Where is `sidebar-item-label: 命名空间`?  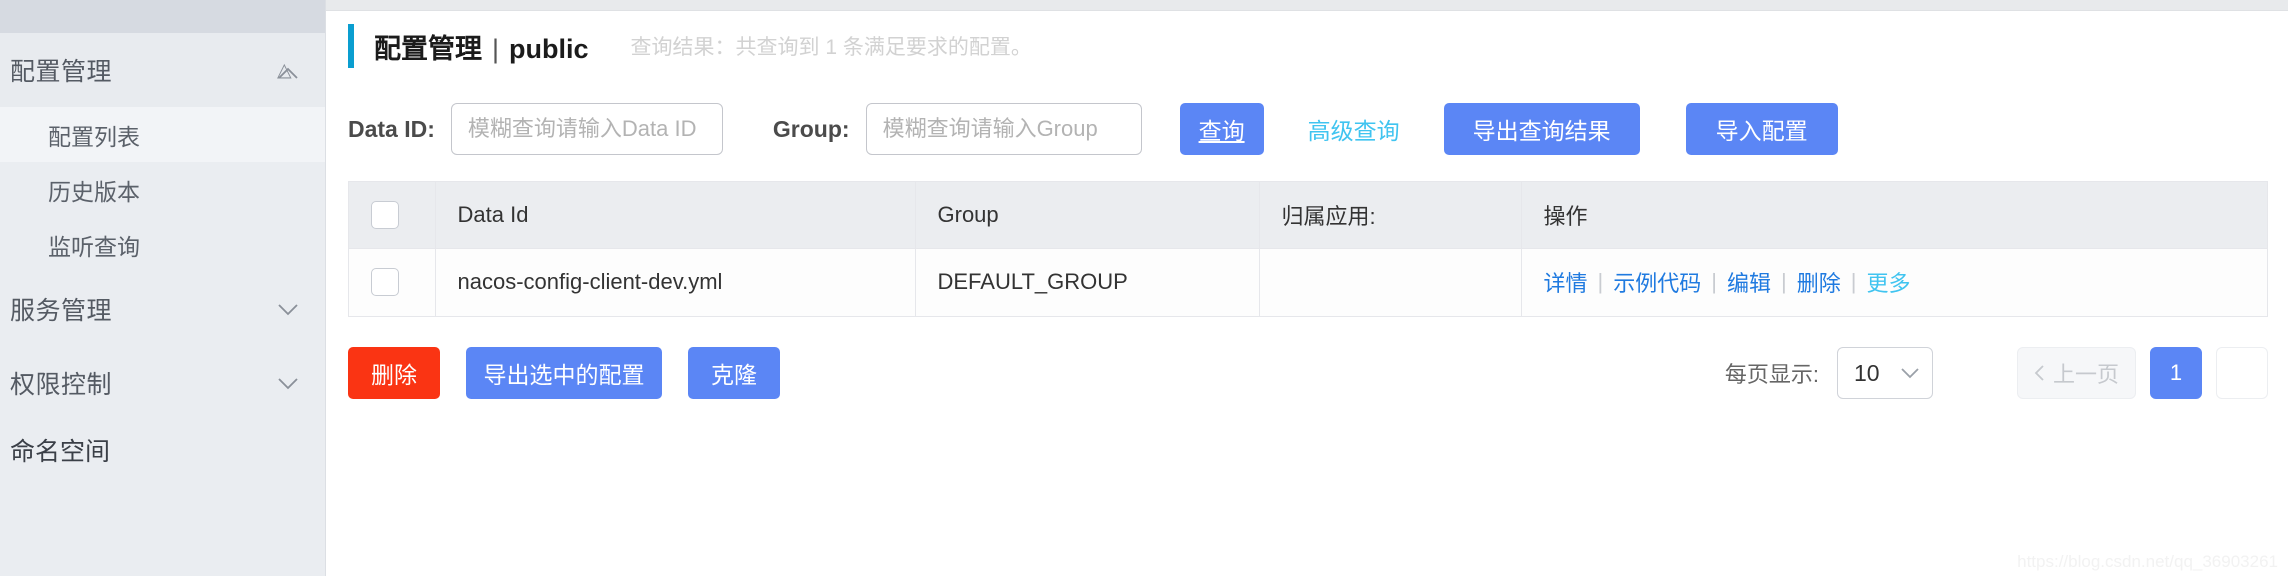 sidebar-item-label: 命名空间 is located at coordinates (60, 452).